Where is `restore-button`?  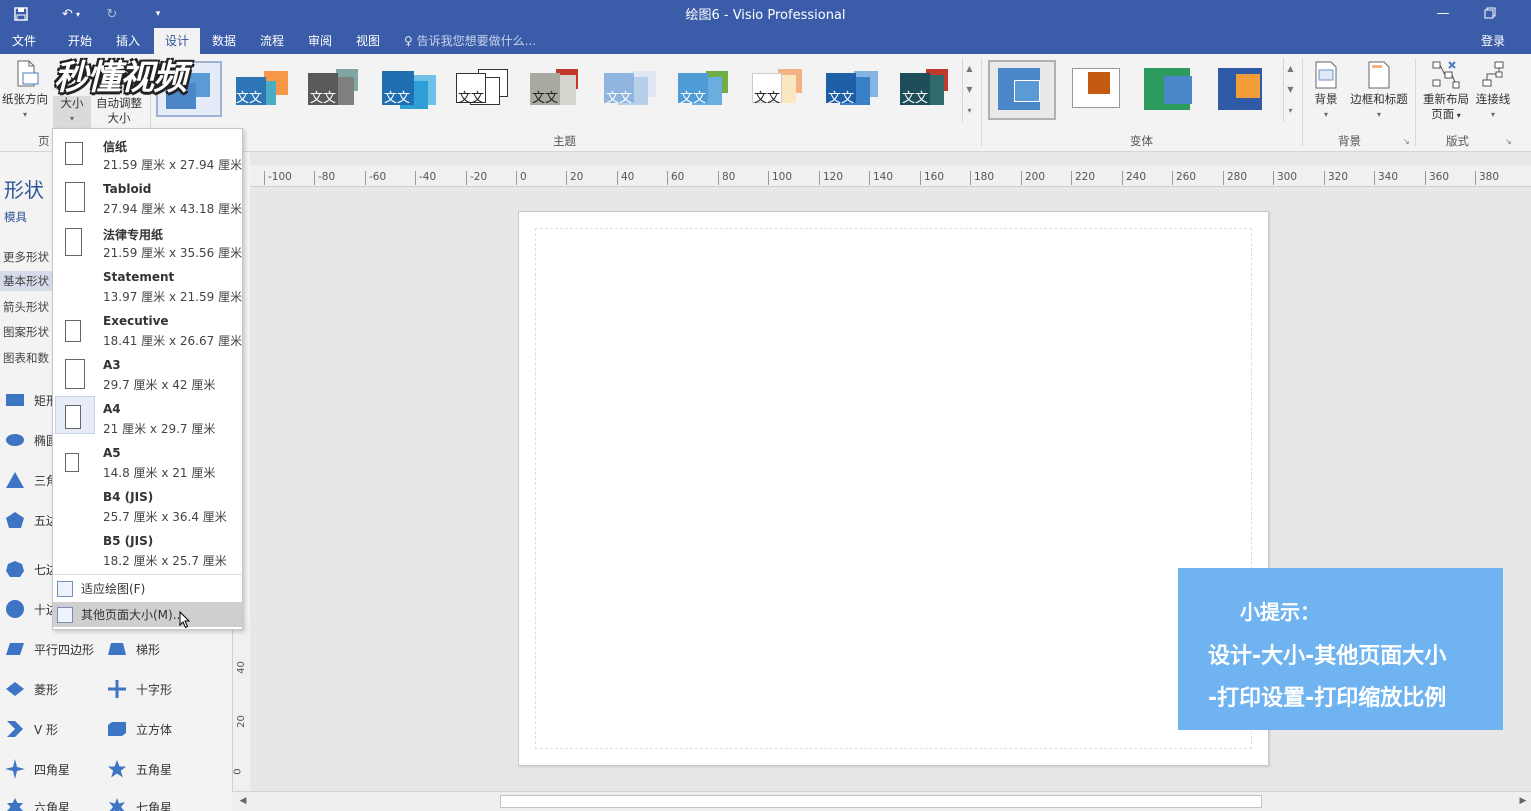
restore-button is located at coordinates (1490, 13).